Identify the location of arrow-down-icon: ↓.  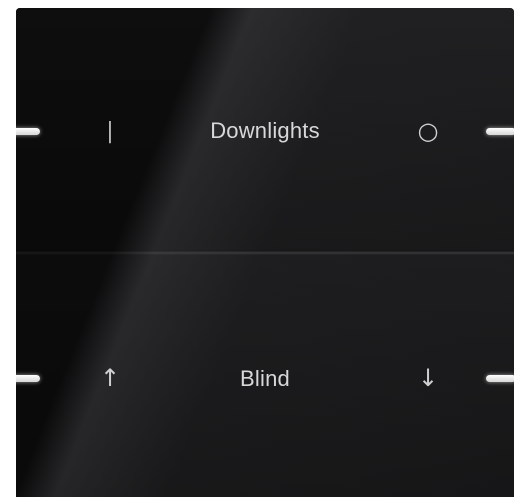
(428, 378).